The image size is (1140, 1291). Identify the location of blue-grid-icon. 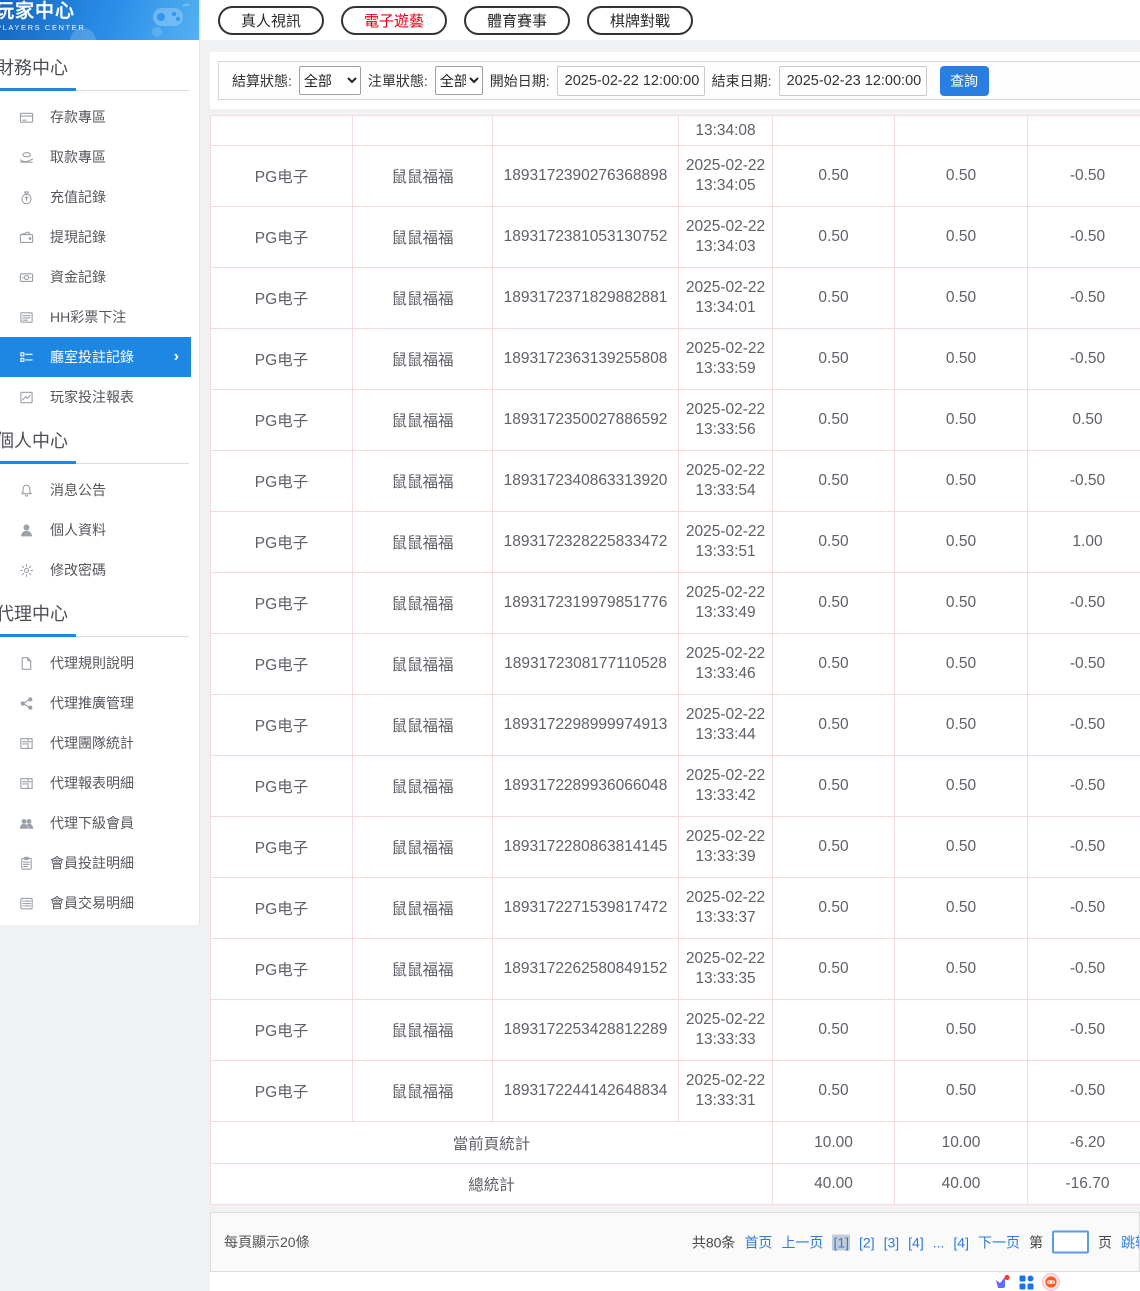
(1026, 1282).